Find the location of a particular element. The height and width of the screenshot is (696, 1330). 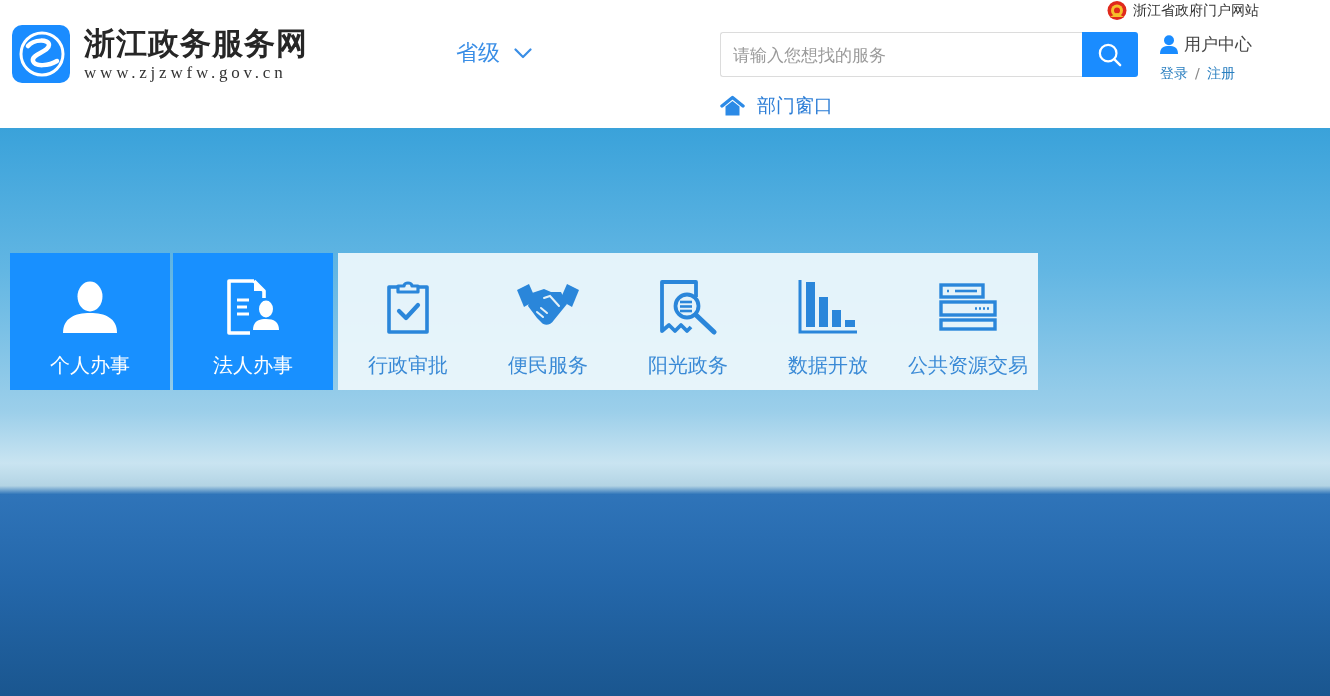

service-link: 行政审批 is located at coordinates (408, 321).